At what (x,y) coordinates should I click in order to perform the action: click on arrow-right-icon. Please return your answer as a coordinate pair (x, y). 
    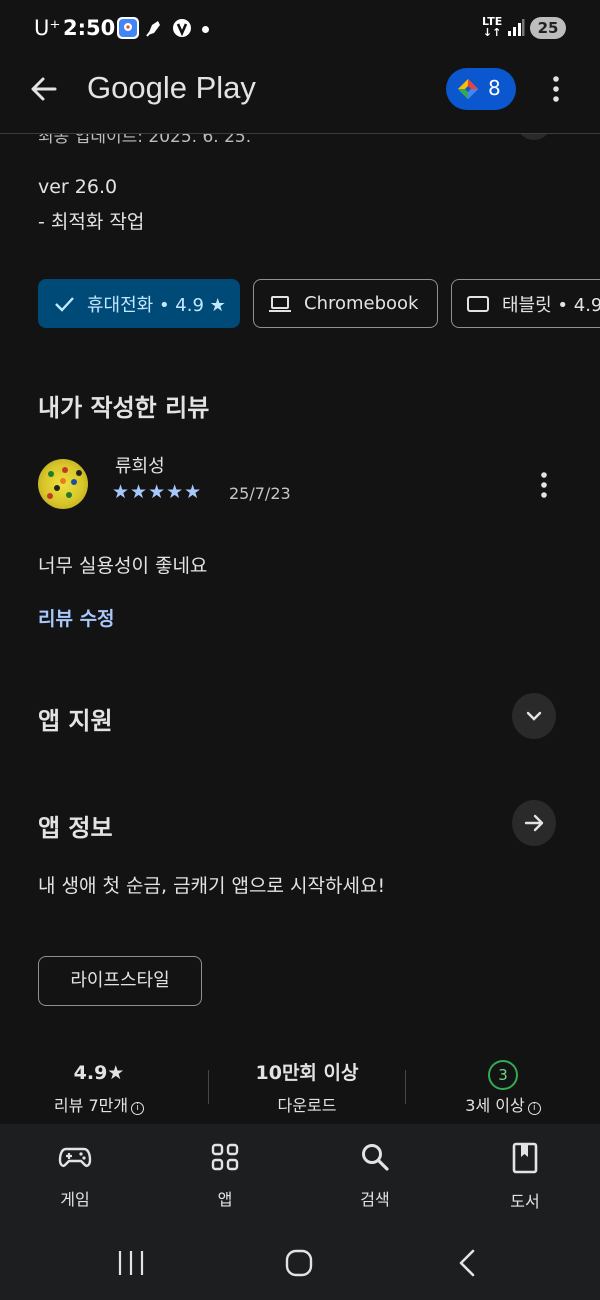
    Looking at the image, I should click on (534, 823).